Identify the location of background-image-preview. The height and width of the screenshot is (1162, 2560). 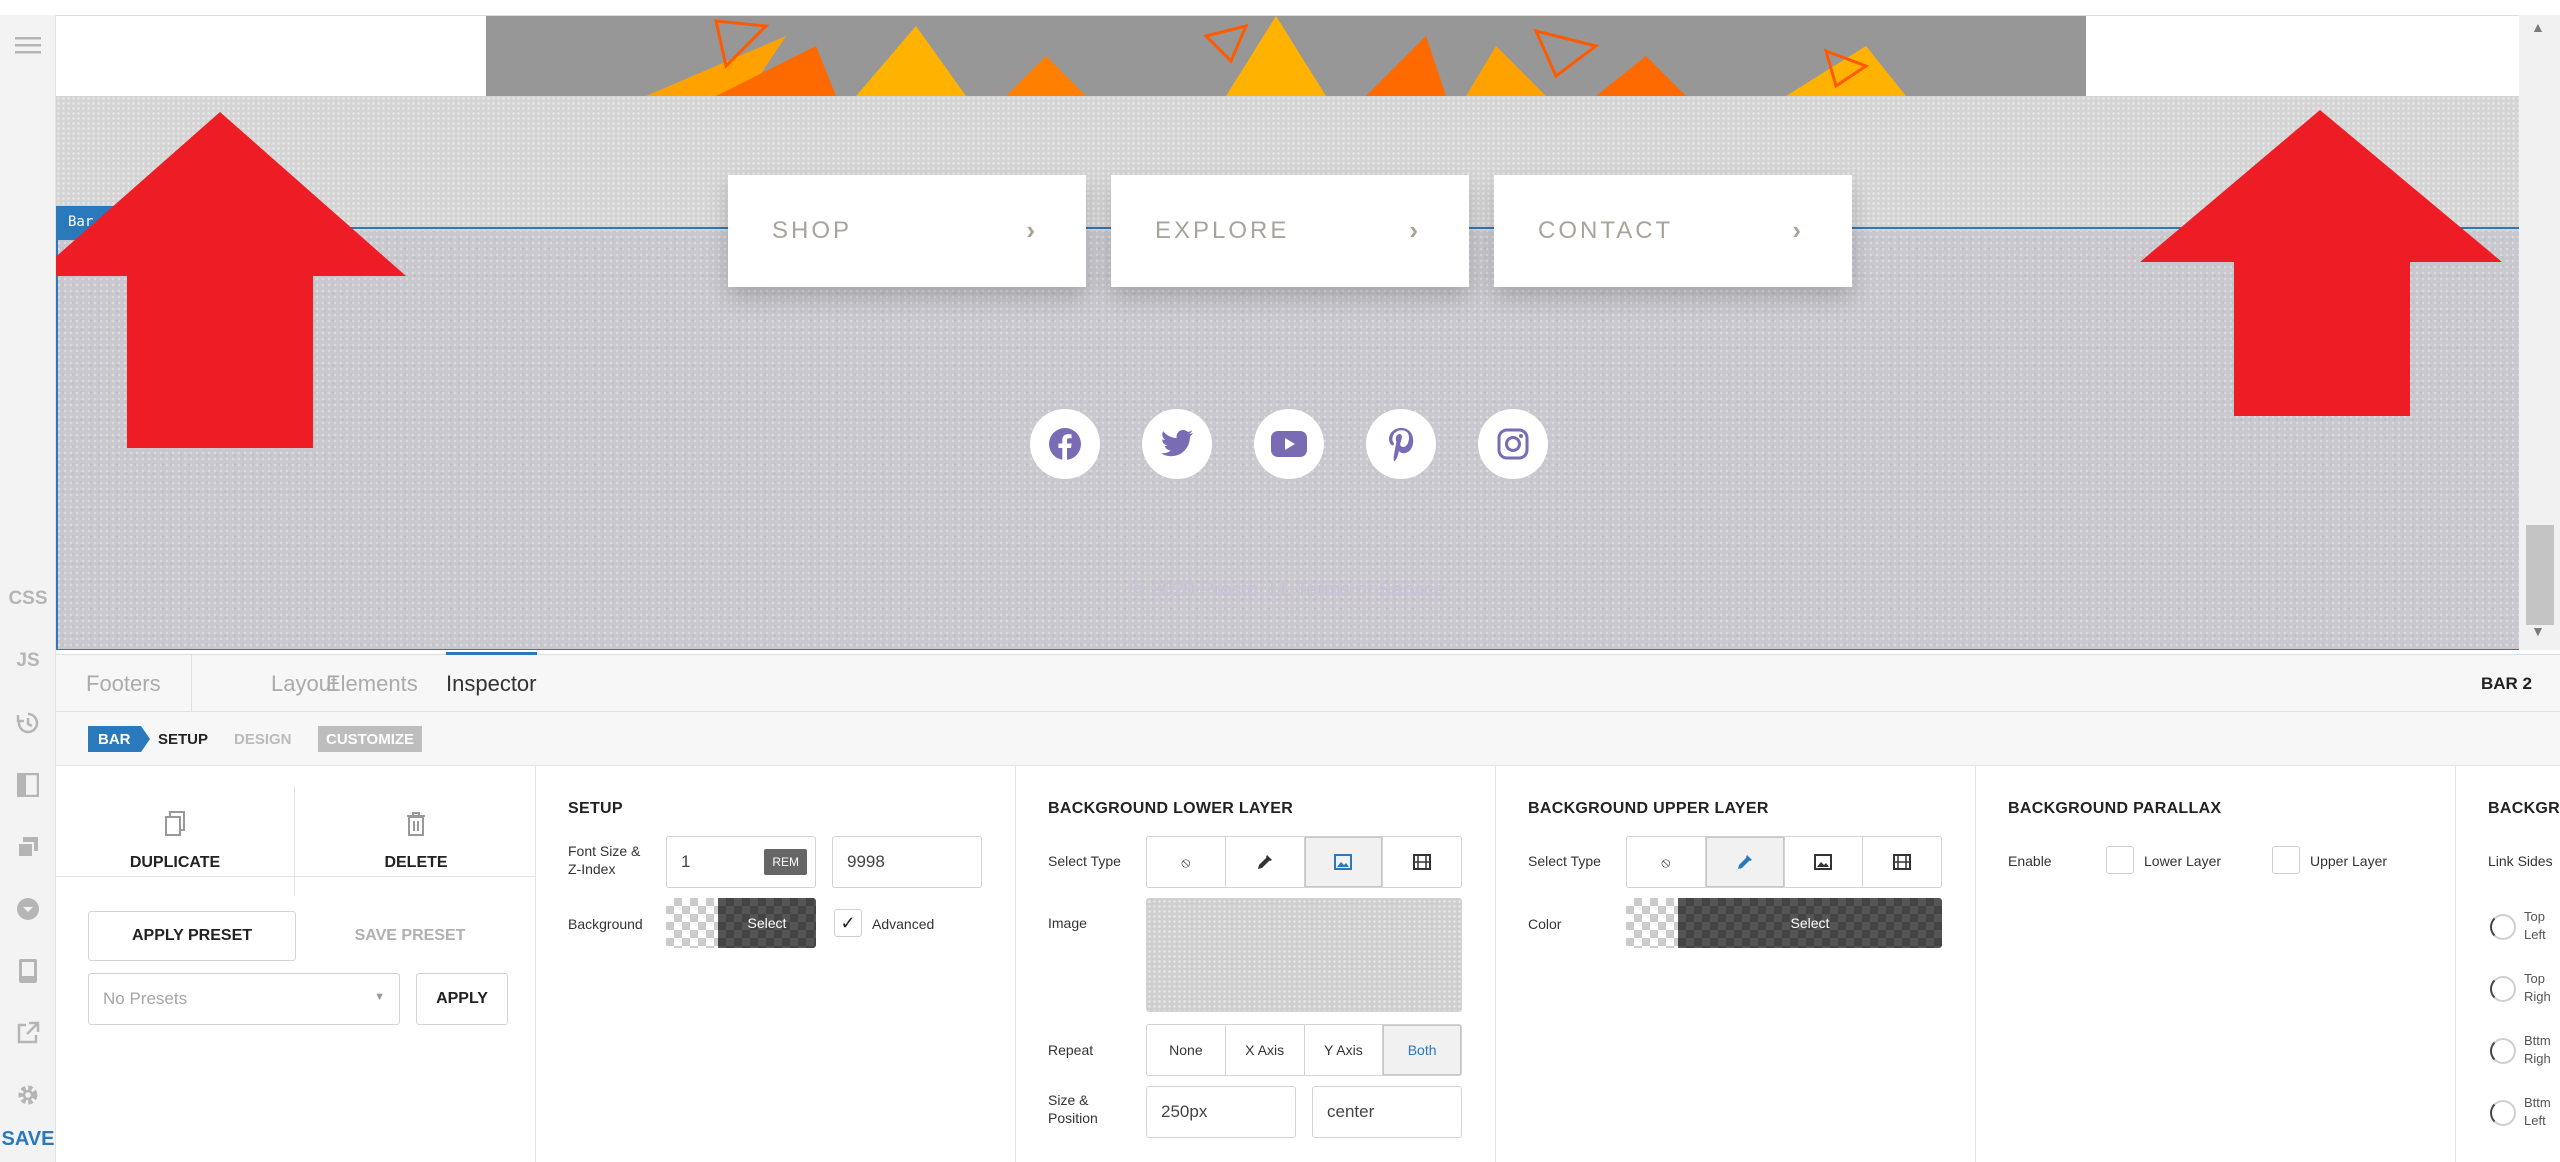
(1304, 955).